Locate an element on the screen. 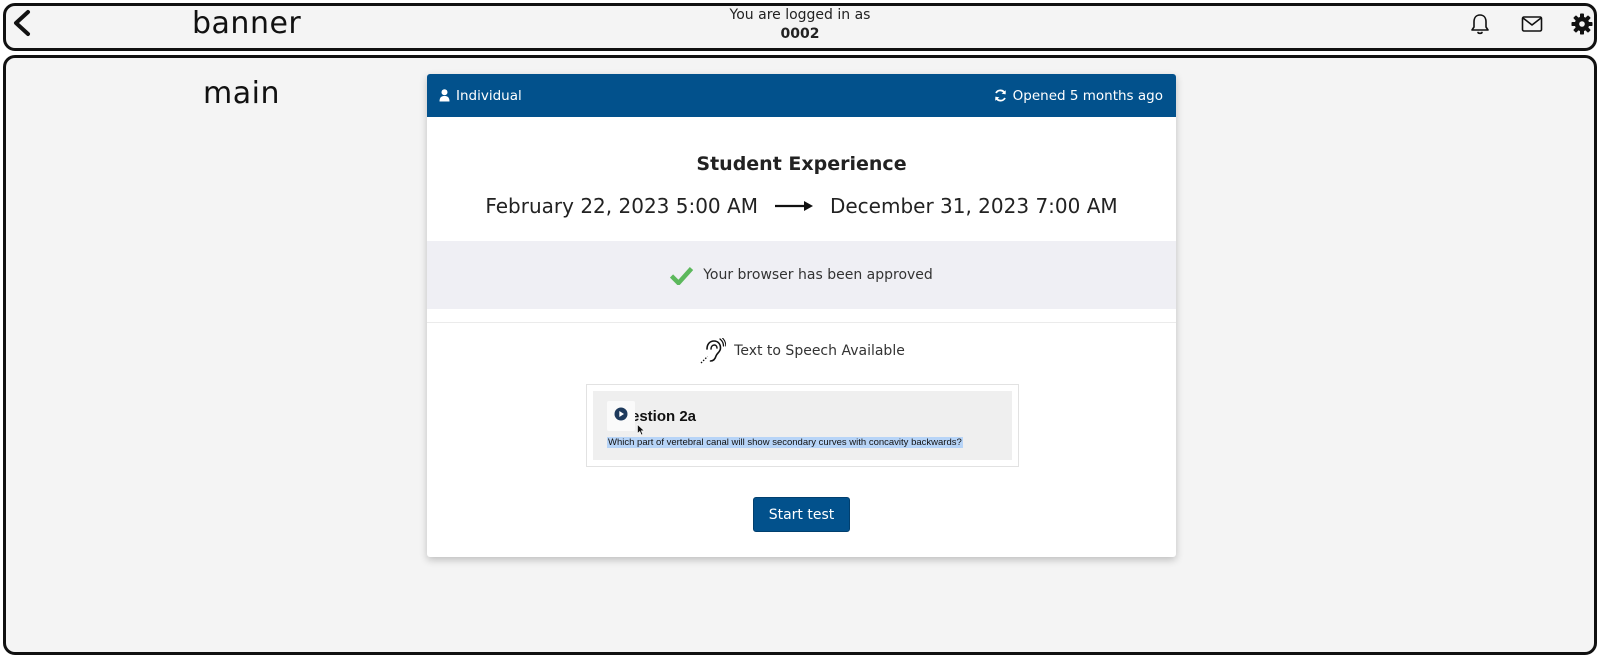  gear-icon is located at coordinates (1582, 24).